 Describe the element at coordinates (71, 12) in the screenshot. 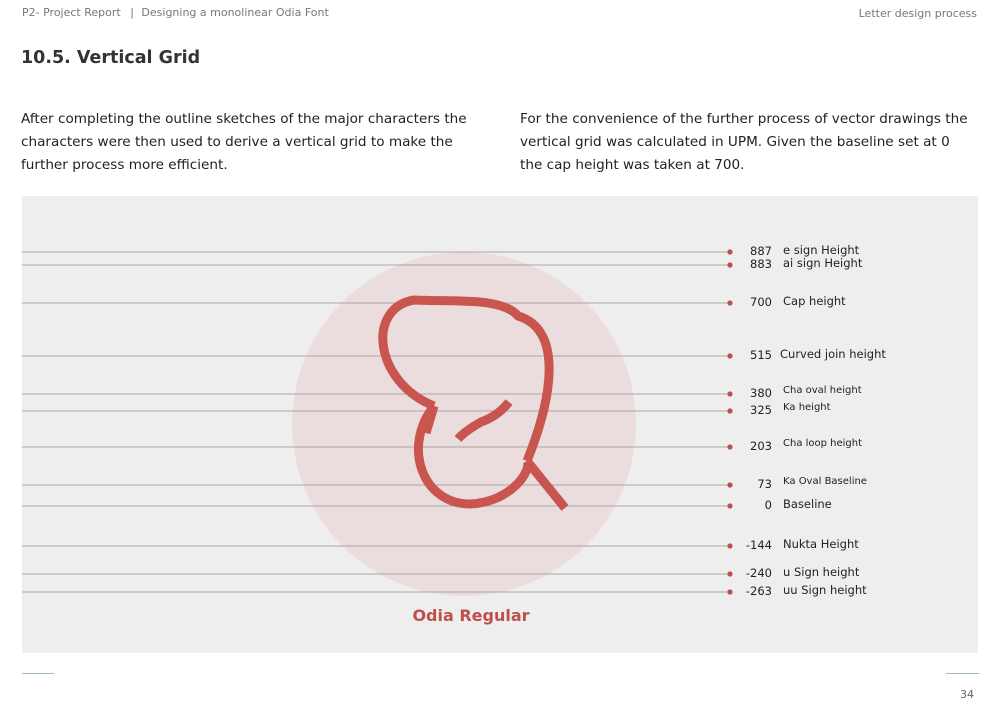

I see `report-label: P2- Project Report` at that location.